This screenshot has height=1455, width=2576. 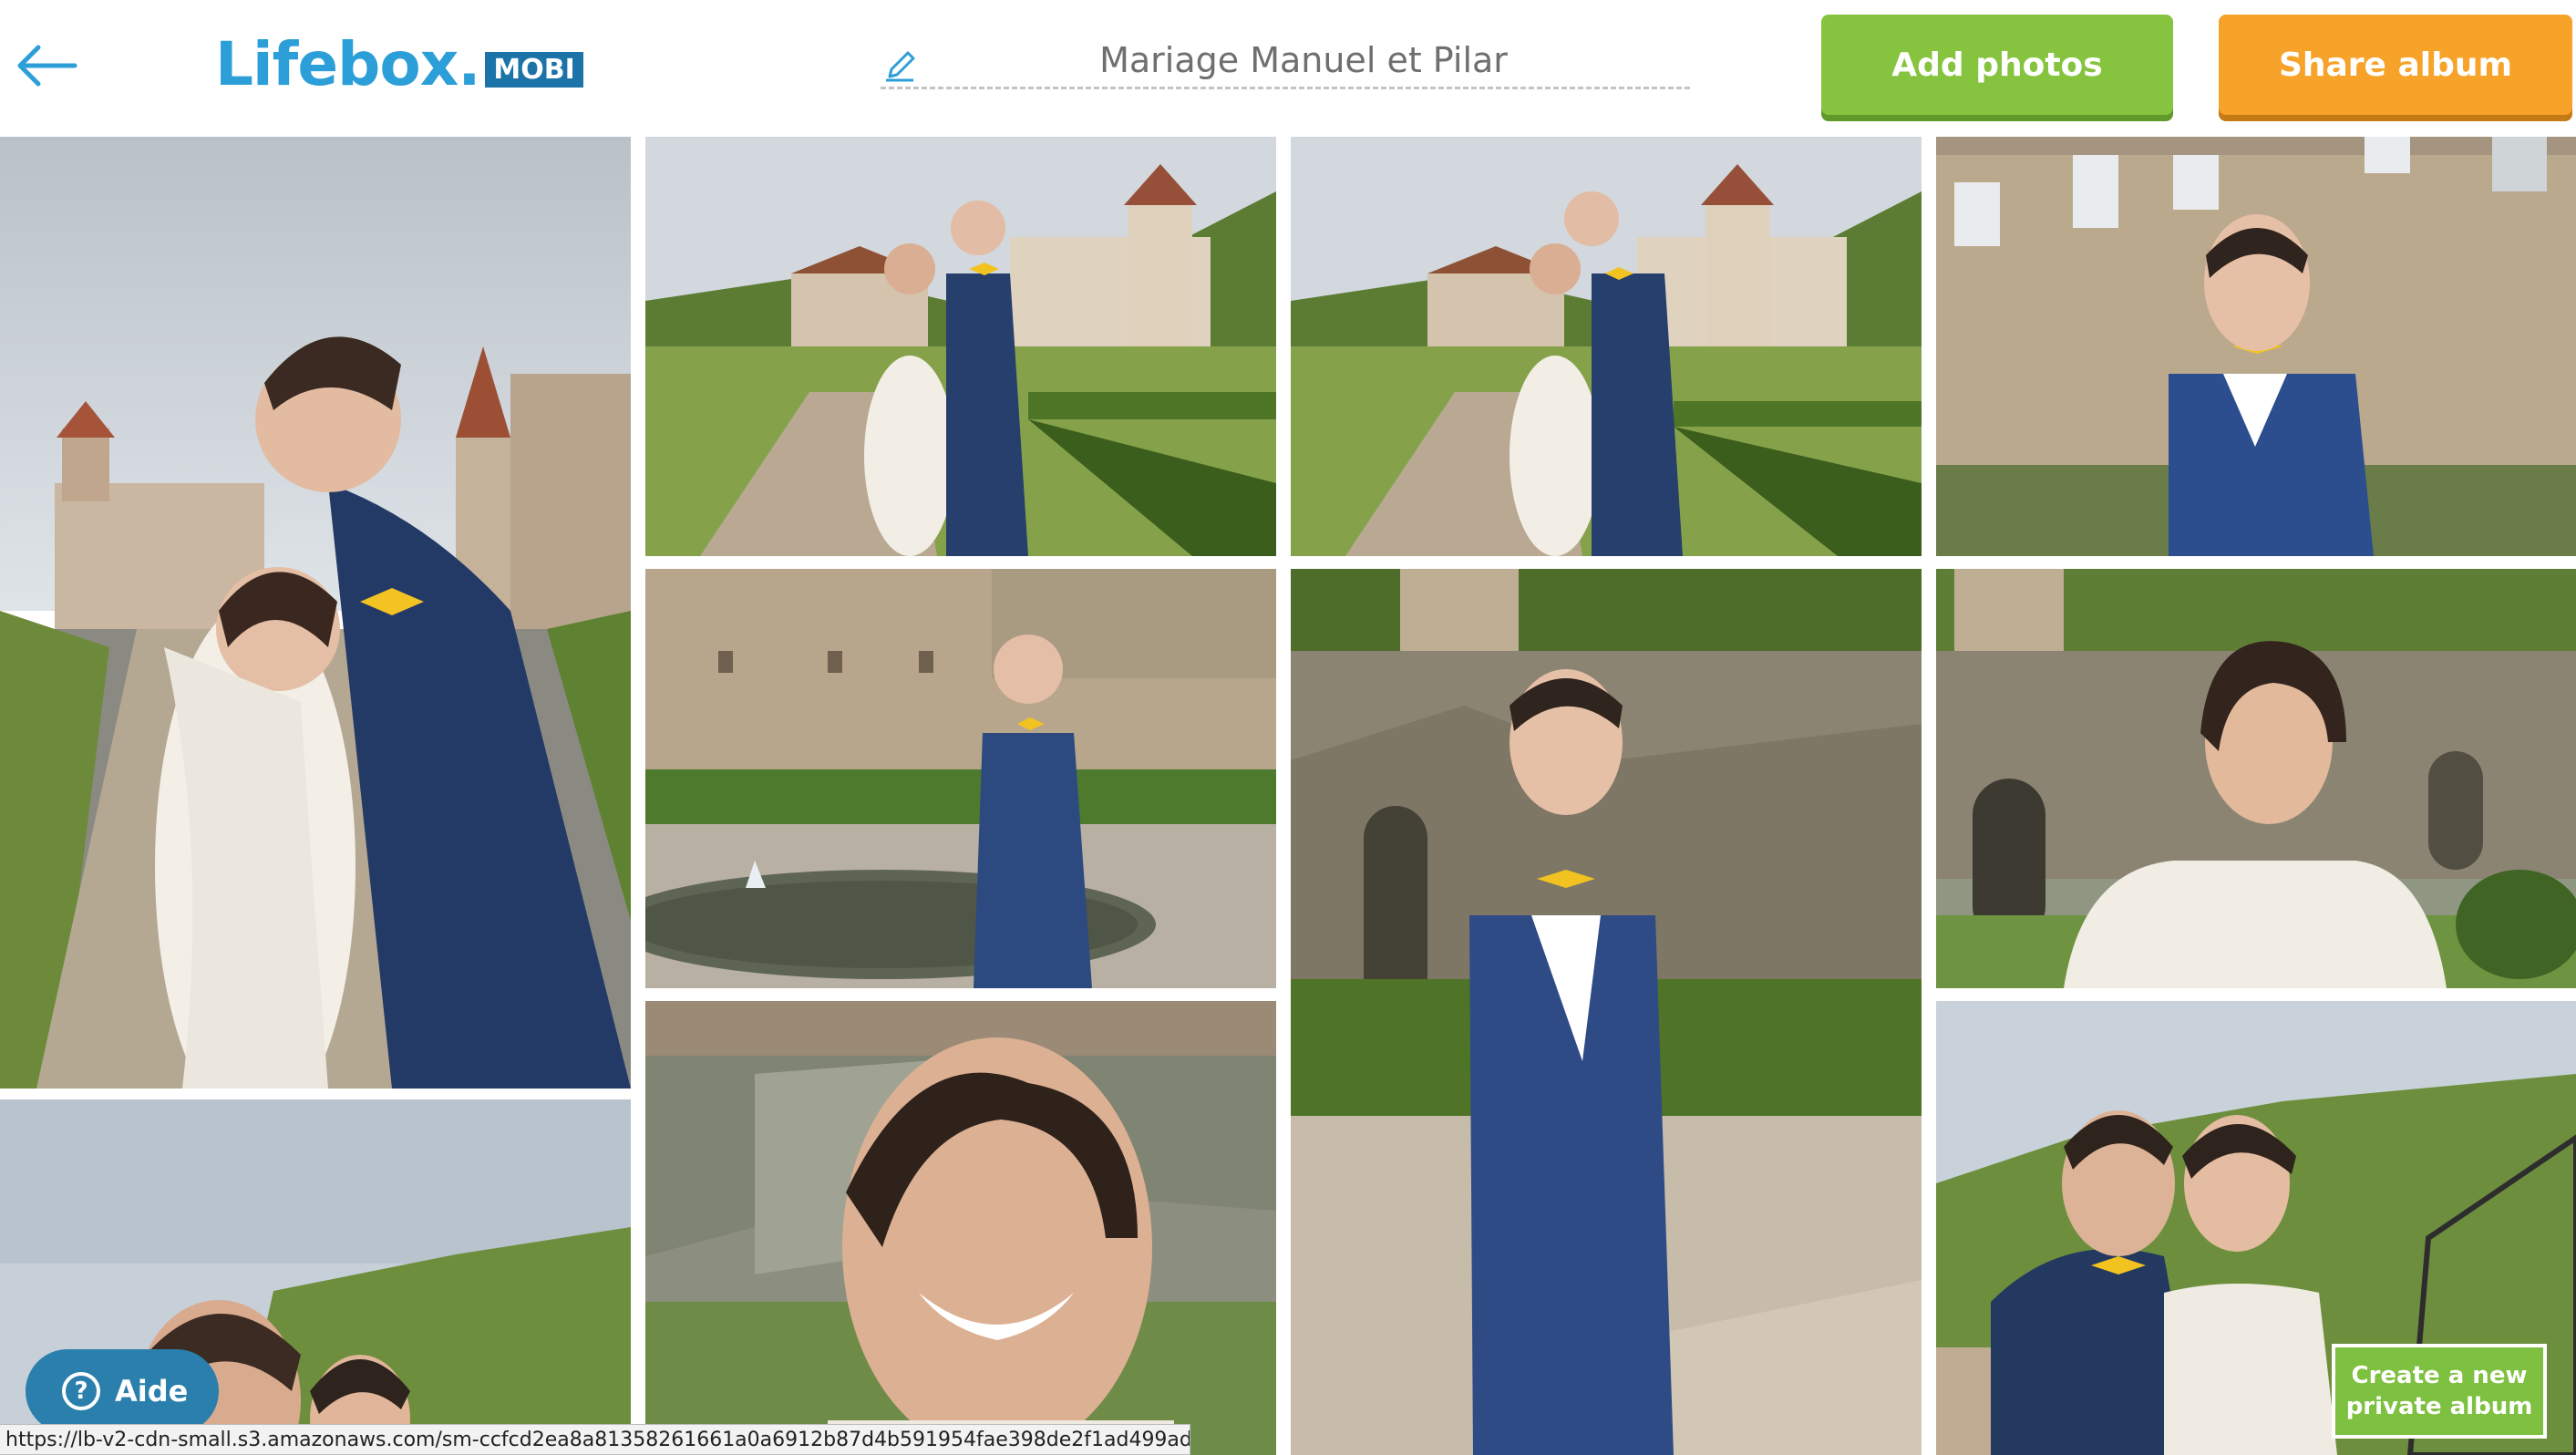 What do you see at coordinates (2439, 1391) in the screenshot?
I see `create-private-album-button: Create a new private album` at bounding box center [2439, 1391].